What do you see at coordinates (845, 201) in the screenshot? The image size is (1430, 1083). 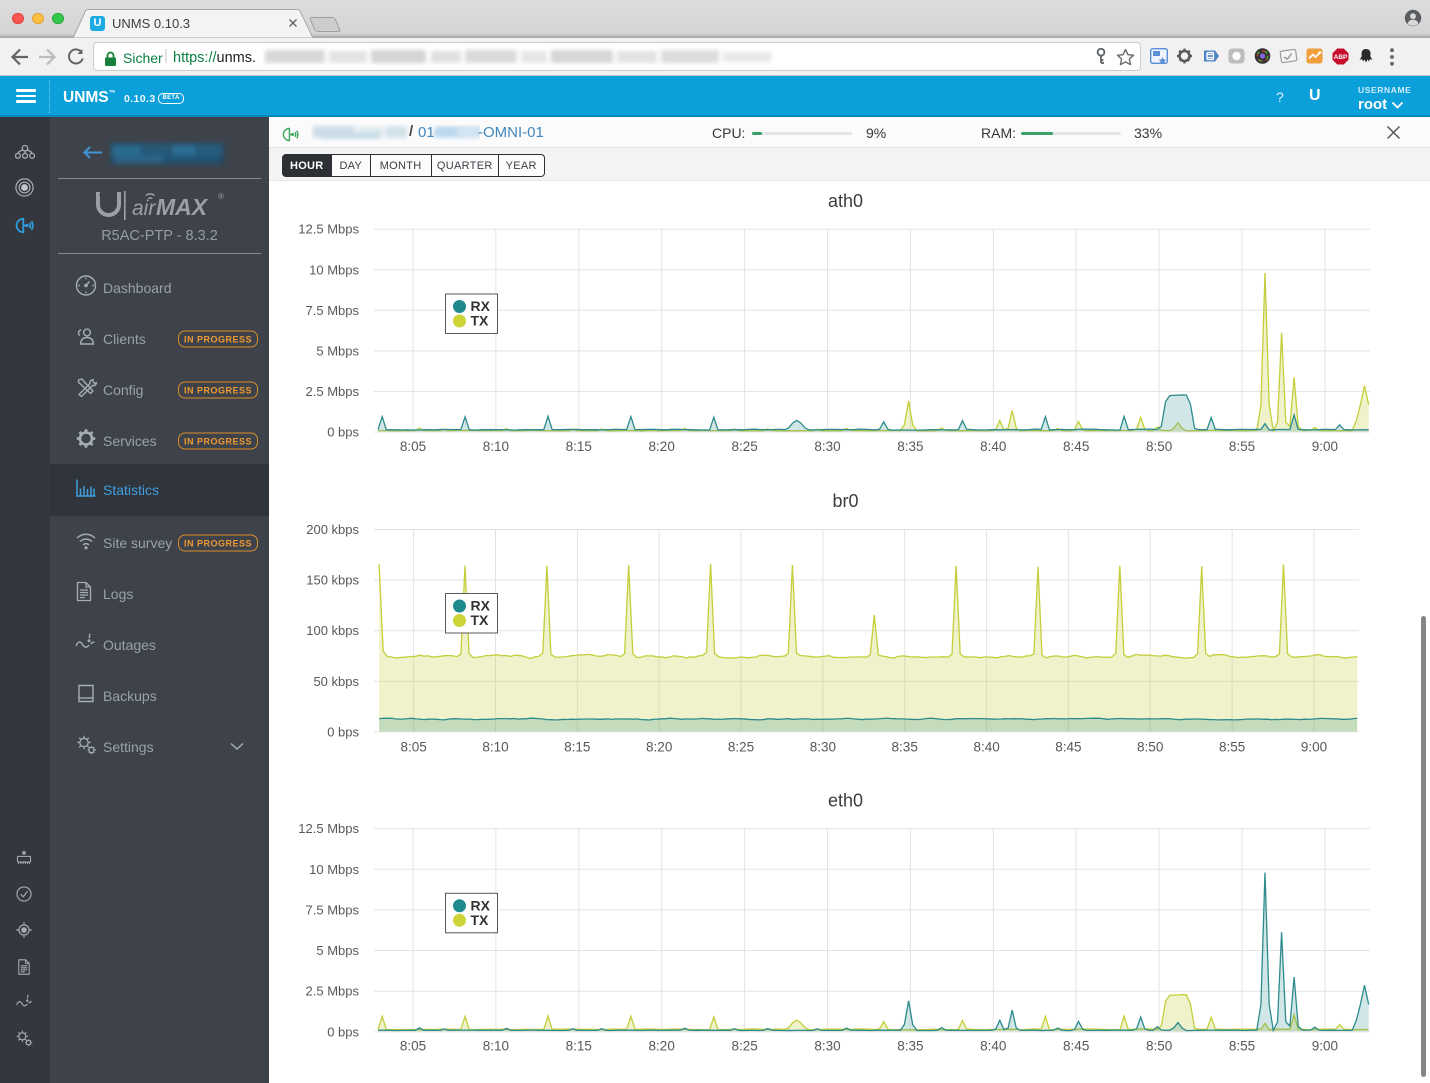 I see `svg-text: ath0` at bounding box center [845, 201].